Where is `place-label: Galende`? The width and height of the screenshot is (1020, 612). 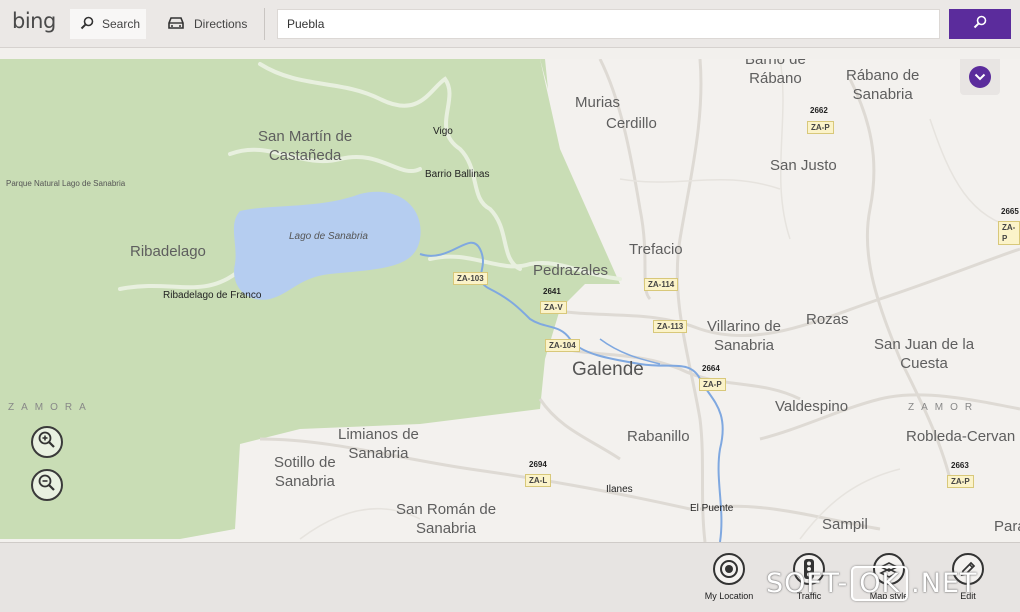
place-label: Galende is located at coordinates (608, 369).